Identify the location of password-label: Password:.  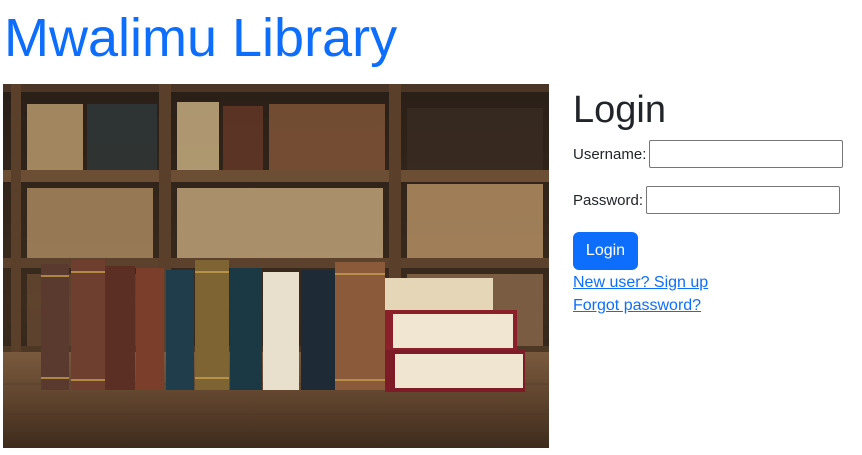
(608, 200).